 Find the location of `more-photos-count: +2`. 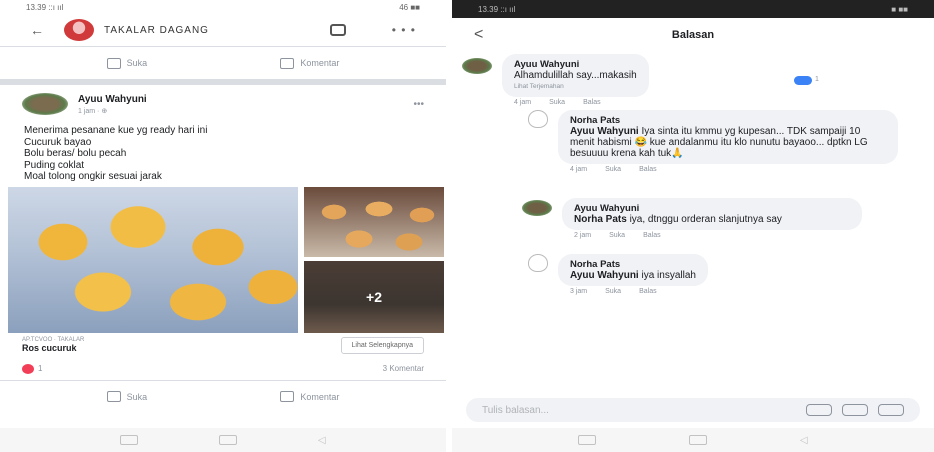

more-photos-count: +2 is located at coordinates (374, 296).